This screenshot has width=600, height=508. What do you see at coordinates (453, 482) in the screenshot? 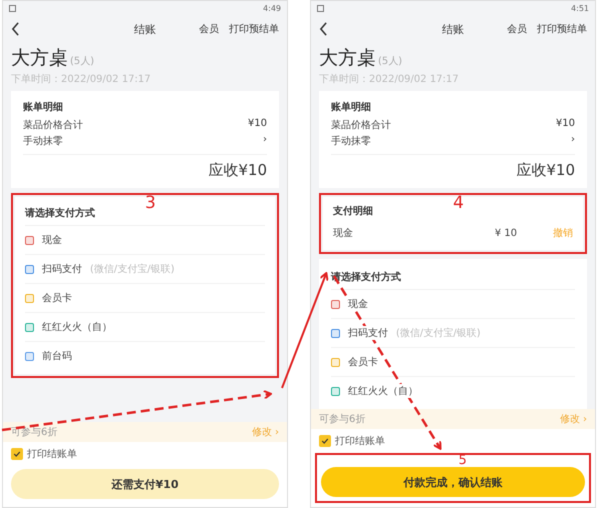
I see `checkout-button: 付款完成，确认结账` at bounding box center [453, 482].